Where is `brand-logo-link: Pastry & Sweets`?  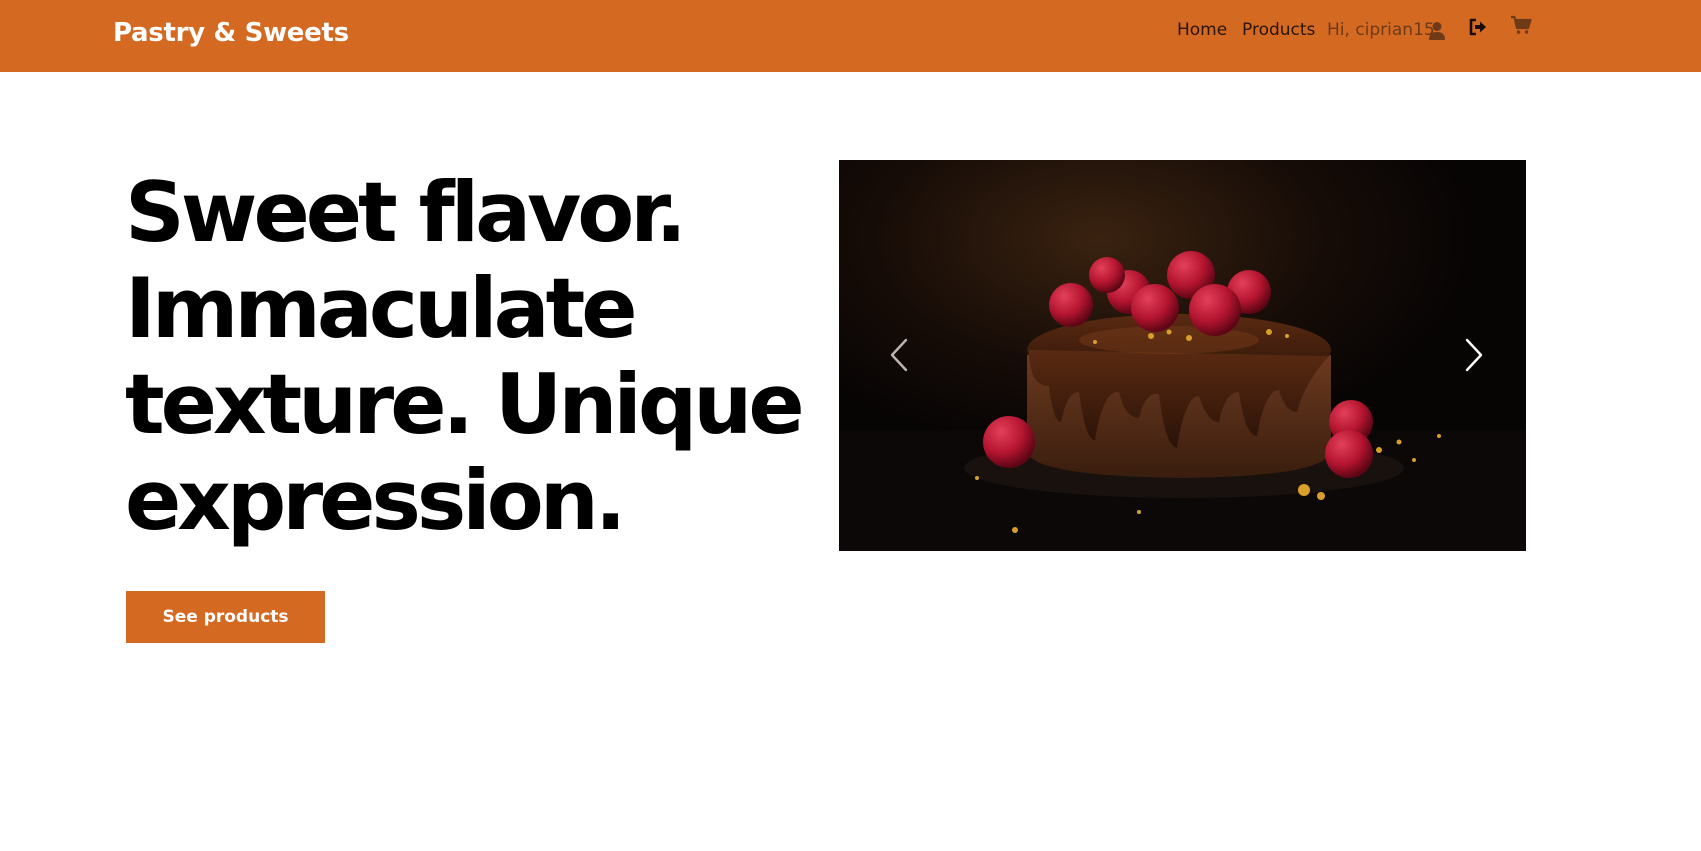
brand-logo-link: Pastry & Sweets is located at coordinates (231, 33).